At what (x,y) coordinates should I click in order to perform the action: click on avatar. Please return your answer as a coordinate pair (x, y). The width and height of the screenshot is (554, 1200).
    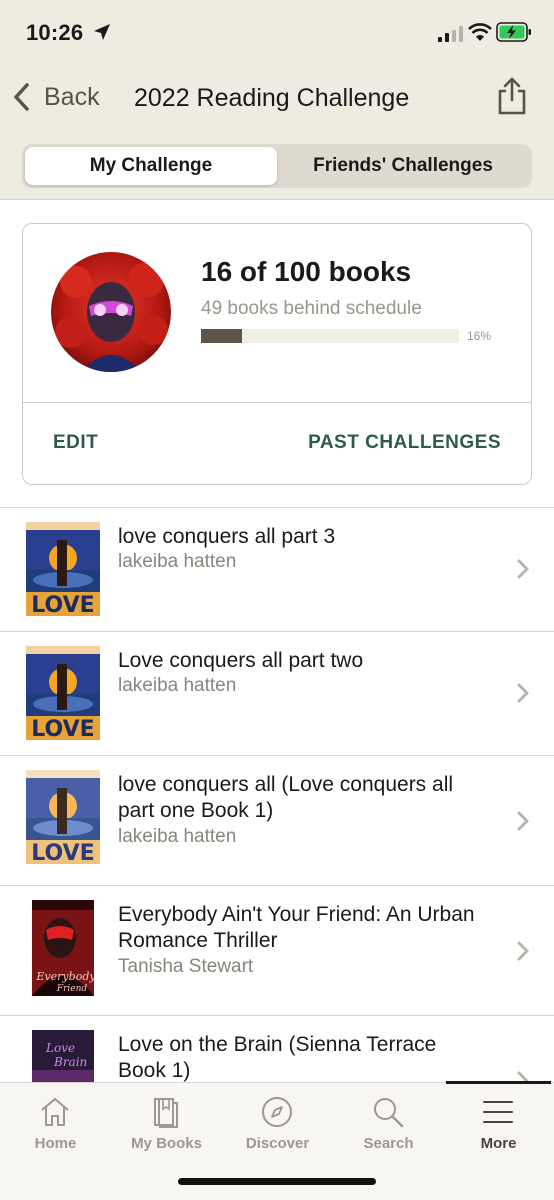
    Looking at the image, I should click on (111, 312).